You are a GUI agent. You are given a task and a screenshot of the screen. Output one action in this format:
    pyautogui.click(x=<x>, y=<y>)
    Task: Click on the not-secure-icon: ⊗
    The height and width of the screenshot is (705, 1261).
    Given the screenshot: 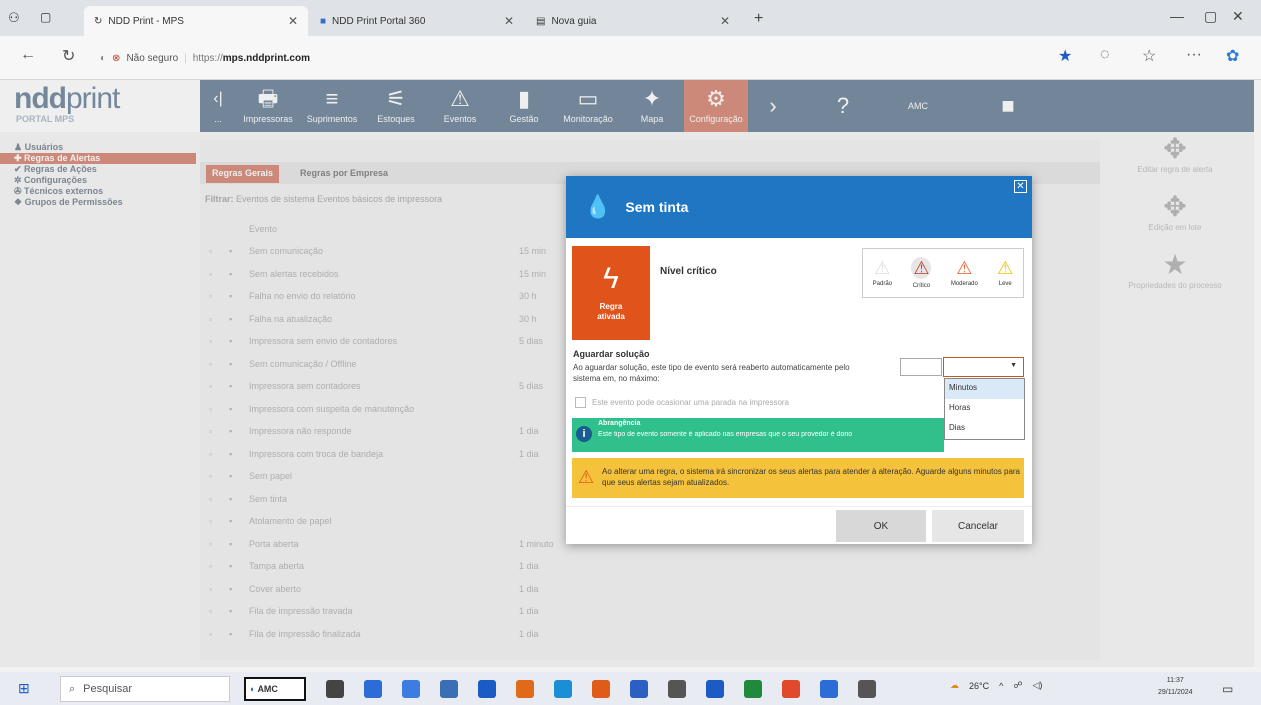 What is the action you would take?
    pyautogui.click(x=116, y=58)
    